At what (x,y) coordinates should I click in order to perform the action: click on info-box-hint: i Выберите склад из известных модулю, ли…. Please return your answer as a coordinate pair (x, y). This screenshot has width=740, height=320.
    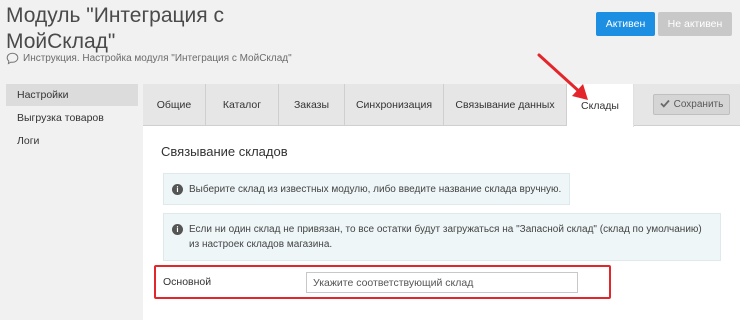
    Looking at the image, I should click on (366, 189).